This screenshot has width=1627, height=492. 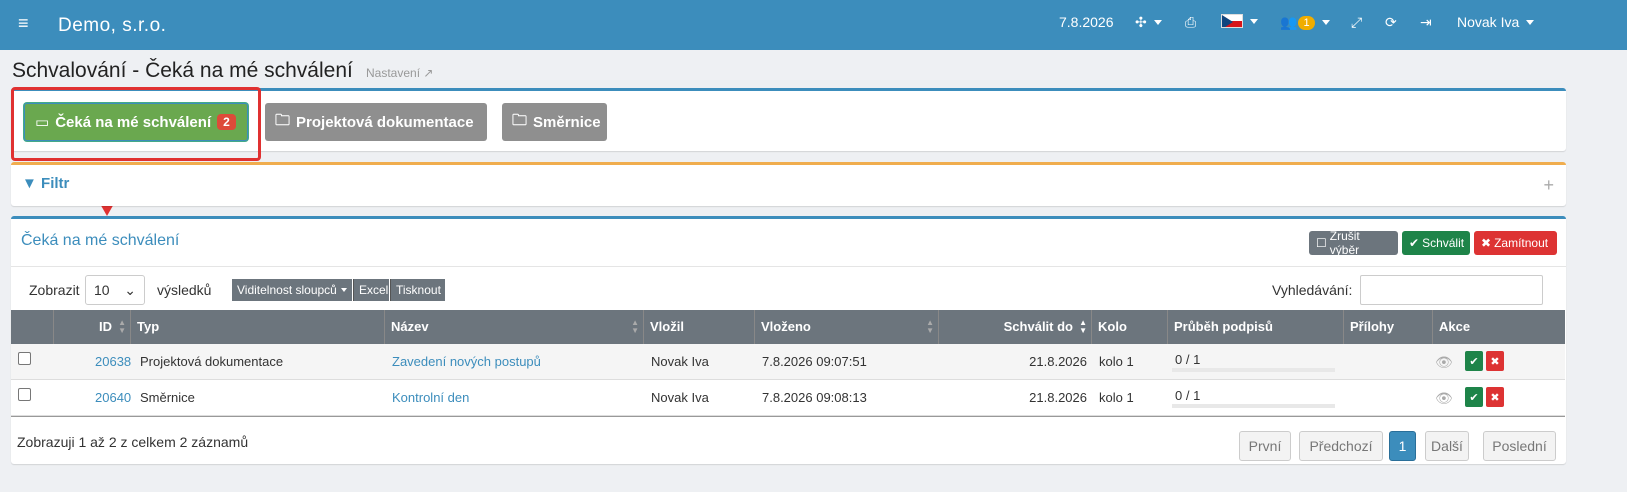 What do you see at coordinates (1239, 21) in the screenshot?
I see `language-dropdown` at bounding box center [1239, 21].